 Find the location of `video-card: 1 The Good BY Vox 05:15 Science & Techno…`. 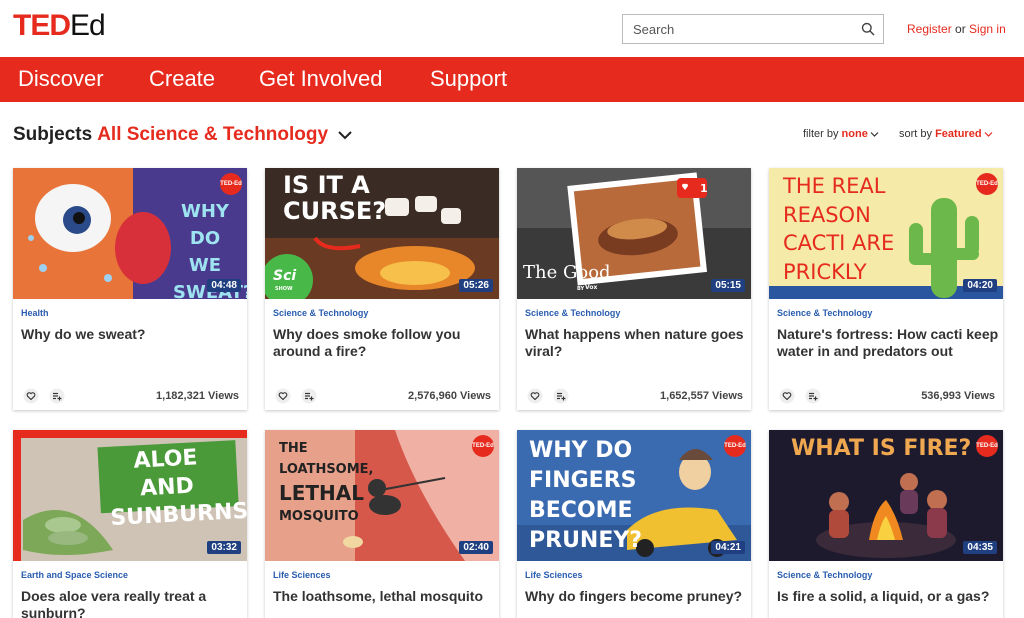

video-card: 1 The Good BY Vox 05:15 Science & Techno… is located at coordinates (634, 289).